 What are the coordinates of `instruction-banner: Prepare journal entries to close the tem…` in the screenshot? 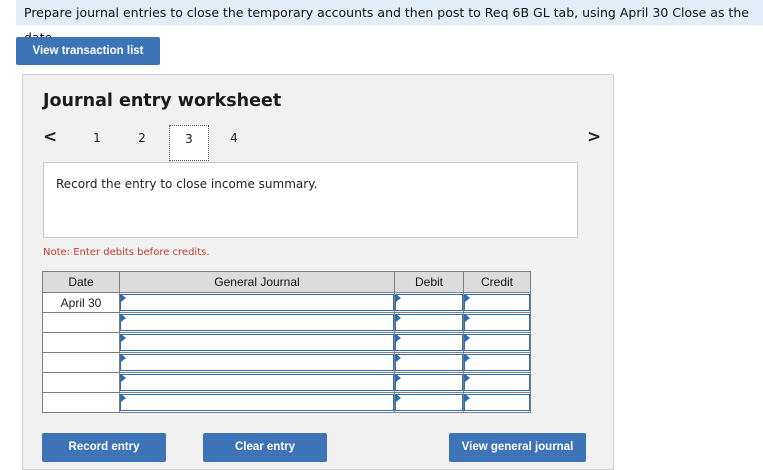 It's located at (389, 22).